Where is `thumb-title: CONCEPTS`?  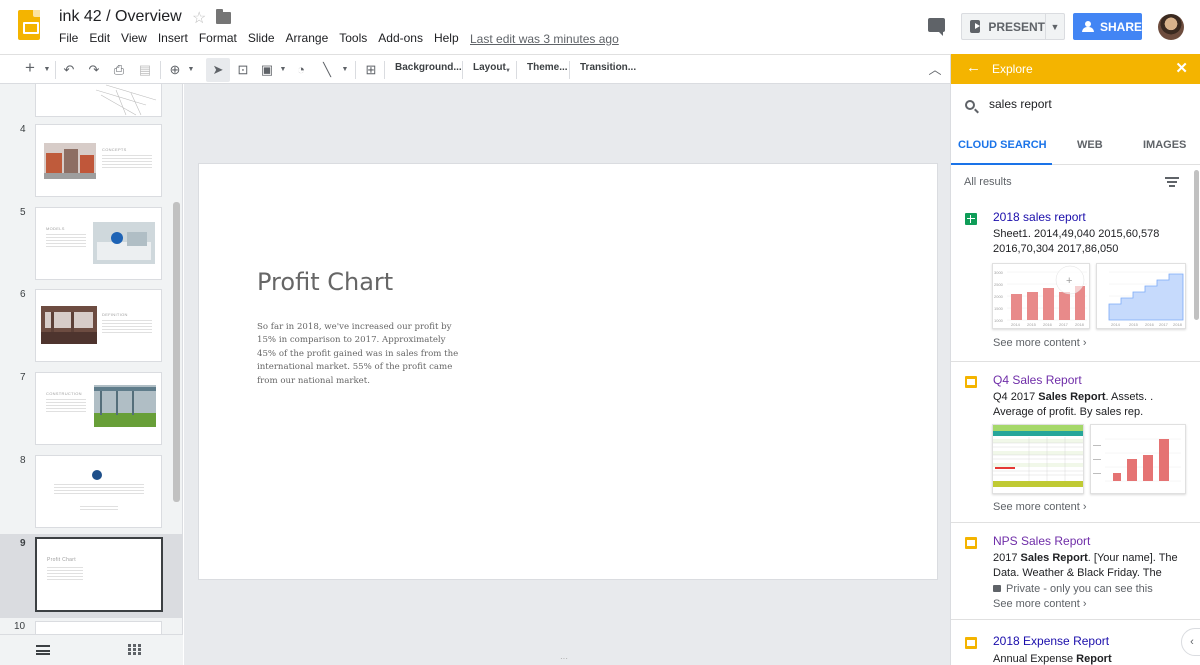
thumb-title: CONCEPTS is located at coordinates (114, 149).